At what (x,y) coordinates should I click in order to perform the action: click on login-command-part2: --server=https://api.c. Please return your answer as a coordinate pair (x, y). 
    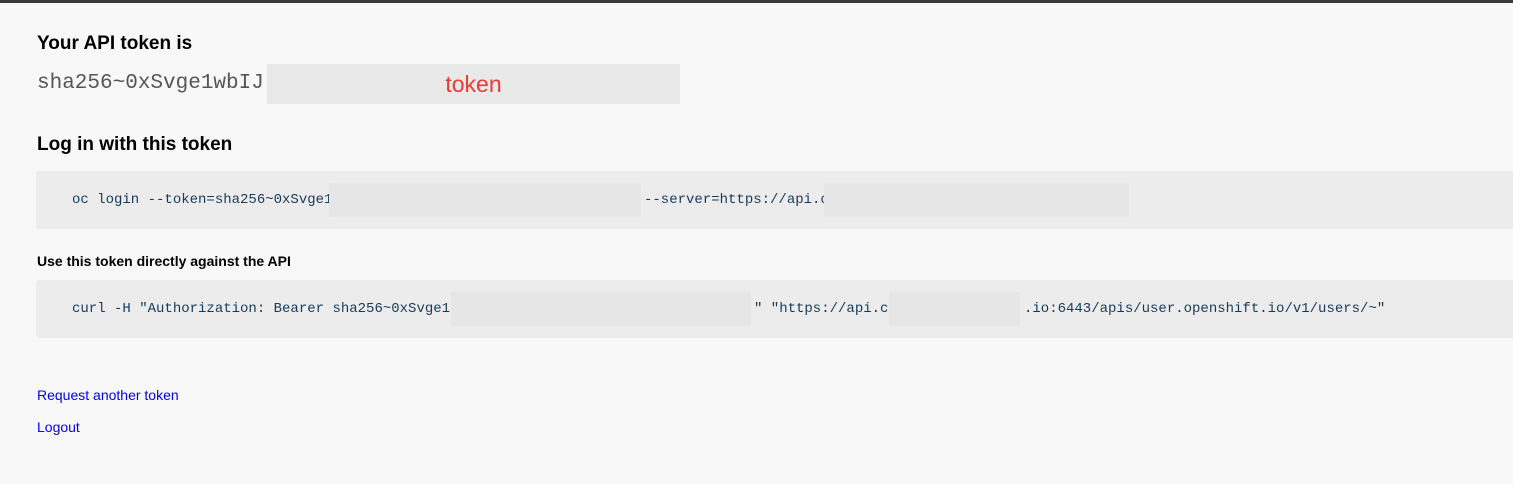
    Looking at the image, I should click on (736, 200).